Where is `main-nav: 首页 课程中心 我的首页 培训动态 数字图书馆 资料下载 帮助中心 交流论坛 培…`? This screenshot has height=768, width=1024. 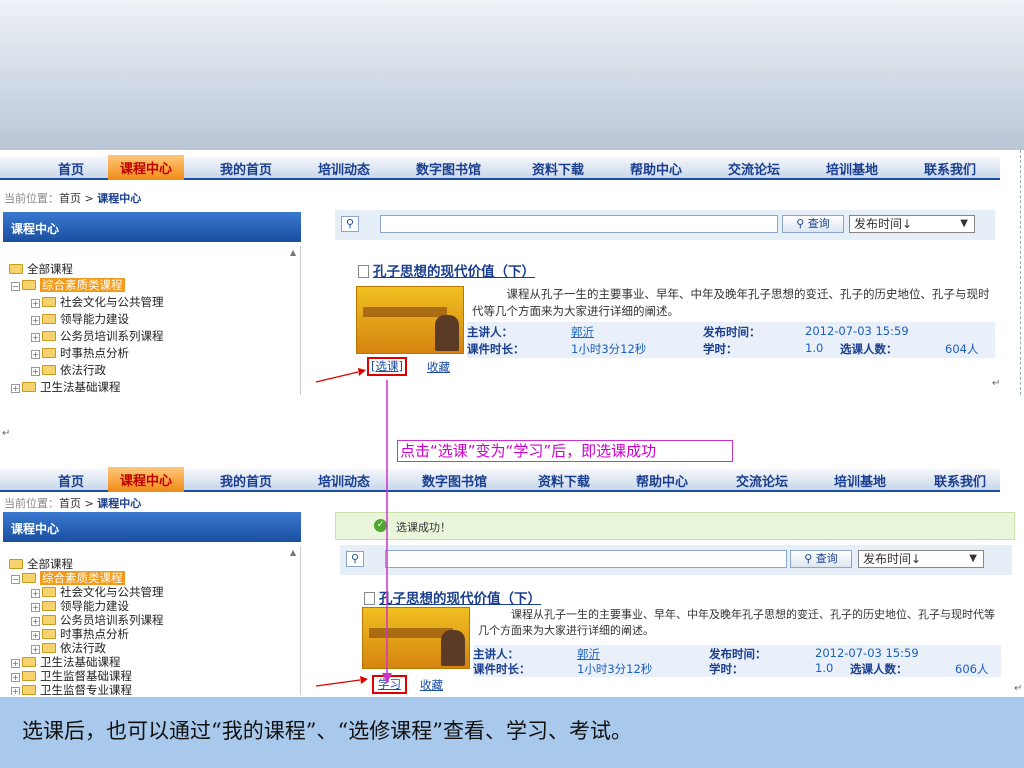
main-nav: 首页 课程中心 我的首页 培训动态 数字图书馆 资料下载 帮助中心 交流论坛 培… is located at coordinates (500, 479).